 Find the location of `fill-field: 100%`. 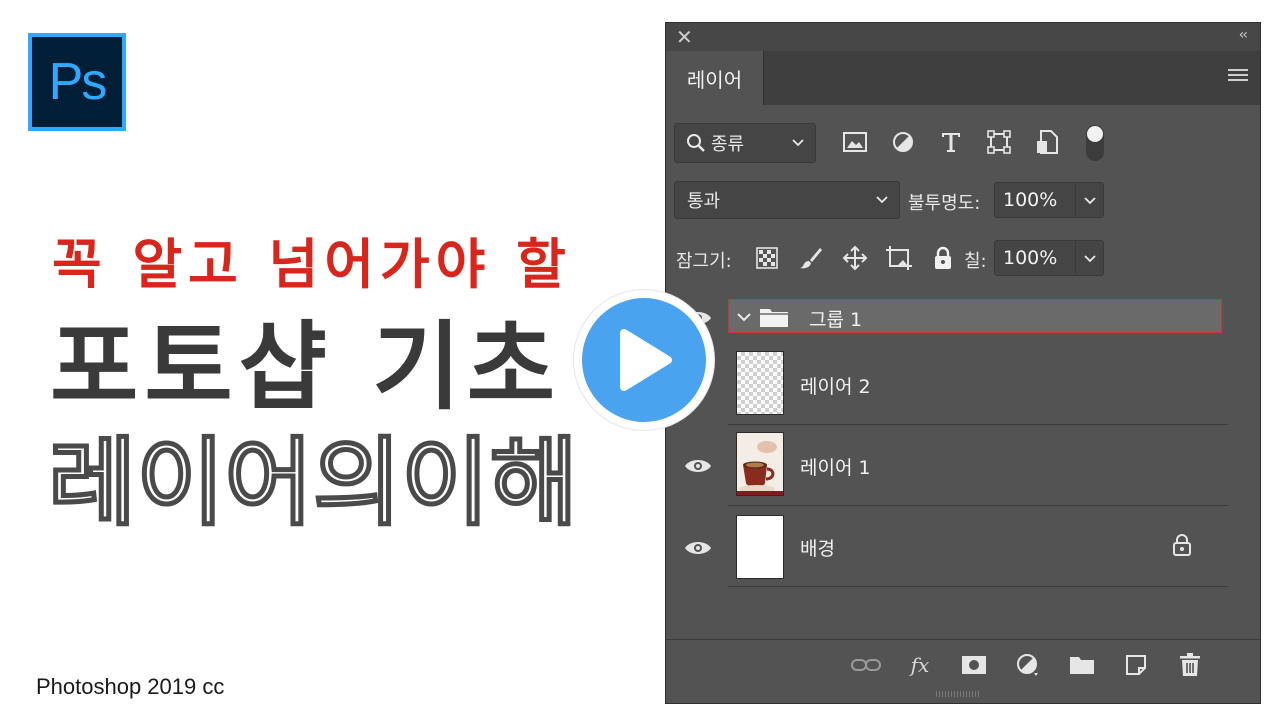

fill-field: 100% is located at coordinates (1049, 258).